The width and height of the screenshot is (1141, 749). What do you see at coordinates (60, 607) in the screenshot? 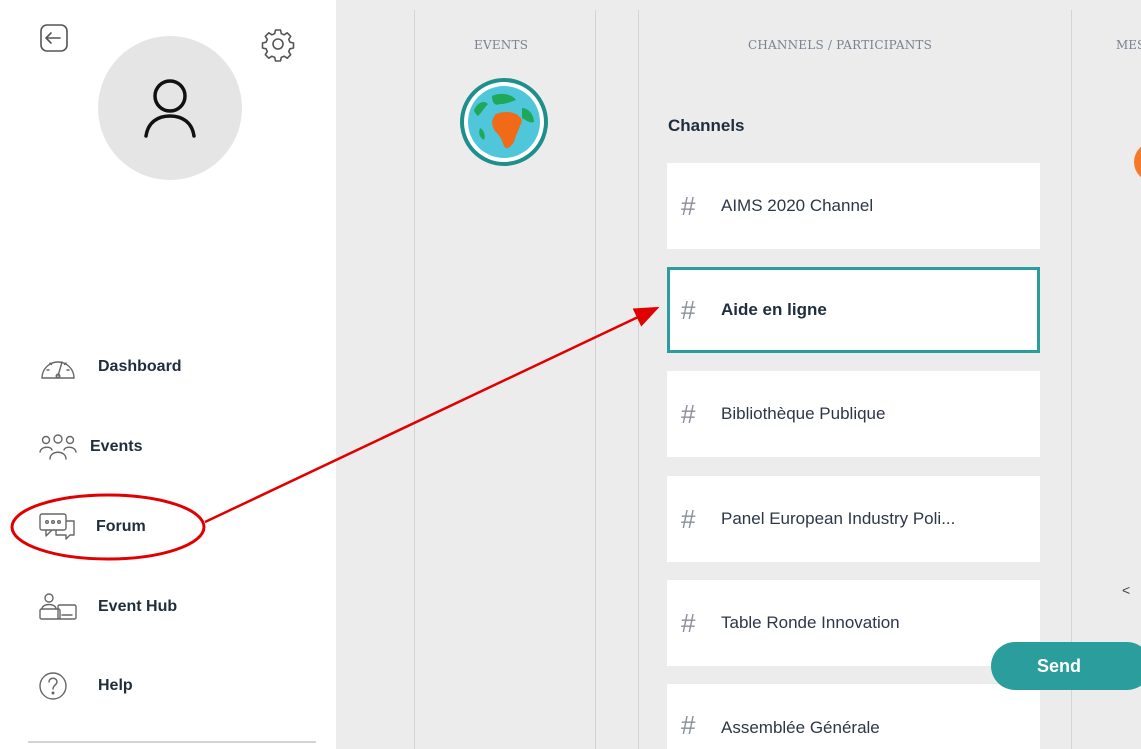
I see `hub-icon` at bounding box center [60, 607].